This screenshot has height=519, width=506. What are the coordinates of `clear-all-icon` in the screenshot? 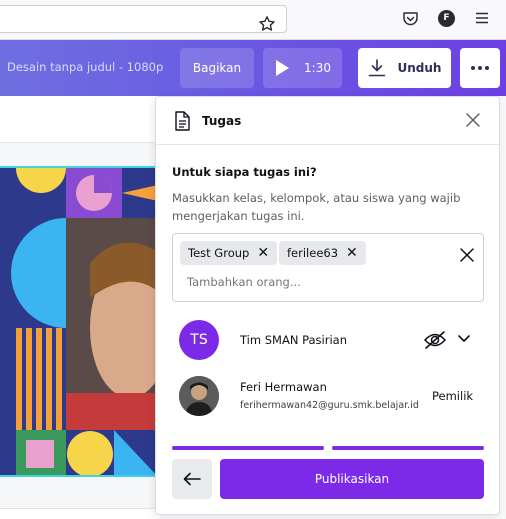 It's located at (467, 255).